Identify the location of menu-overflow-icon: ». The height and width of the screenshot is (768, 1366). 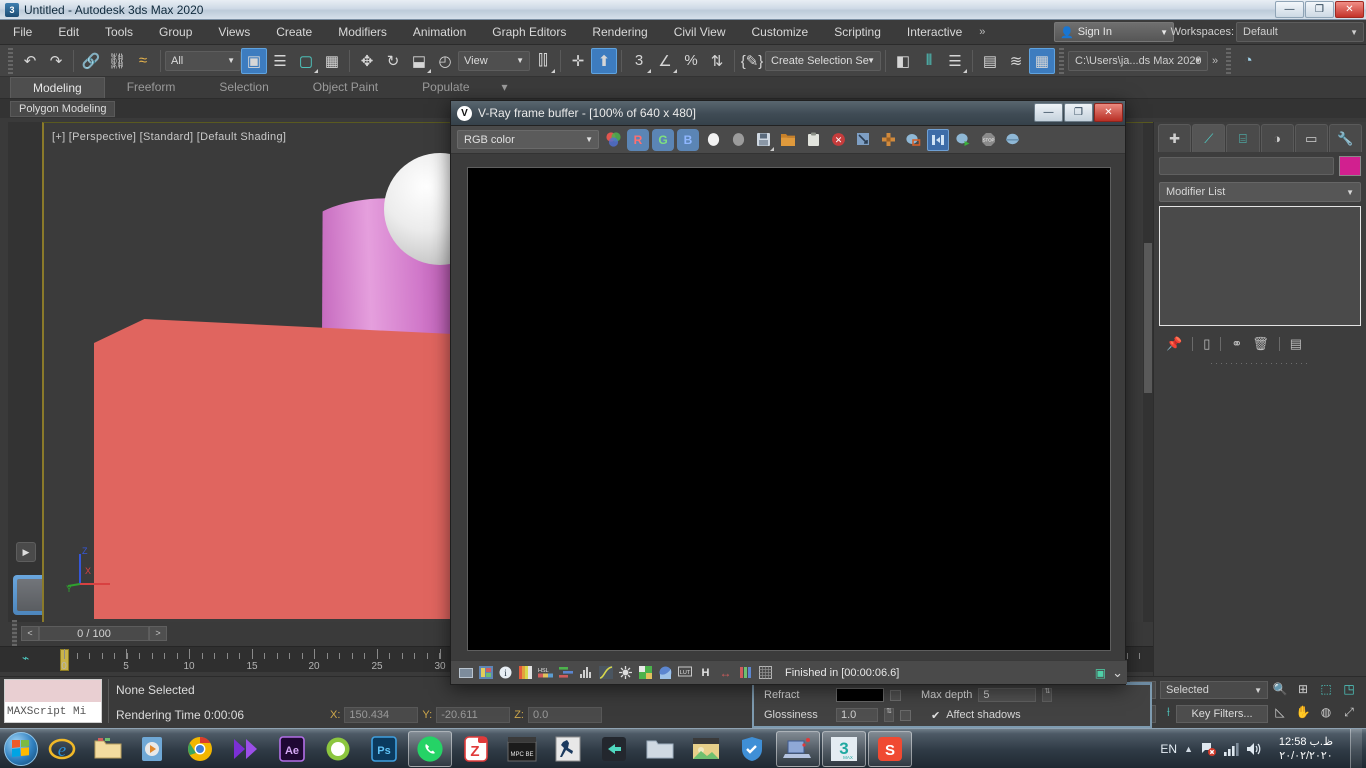
(982, 32).